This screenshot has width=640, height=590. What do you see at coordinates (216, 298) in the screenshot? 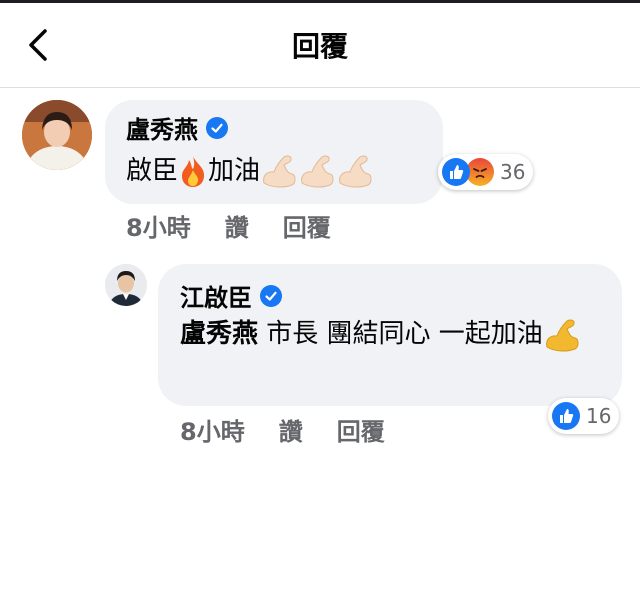
I see `author-name: 江啟臣` at bounding box center [216, 298].